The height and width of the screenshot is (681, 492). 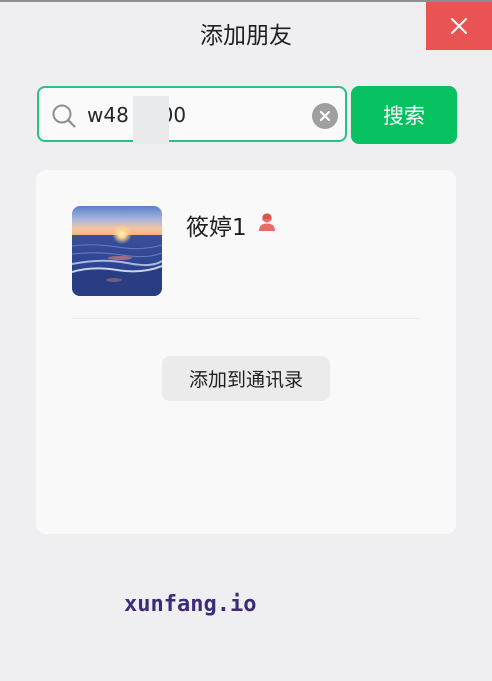 What do you see at coordinates (404, 115) in the screenshot?
I see `search-button: 搜索` at bounding box center [404, 115].